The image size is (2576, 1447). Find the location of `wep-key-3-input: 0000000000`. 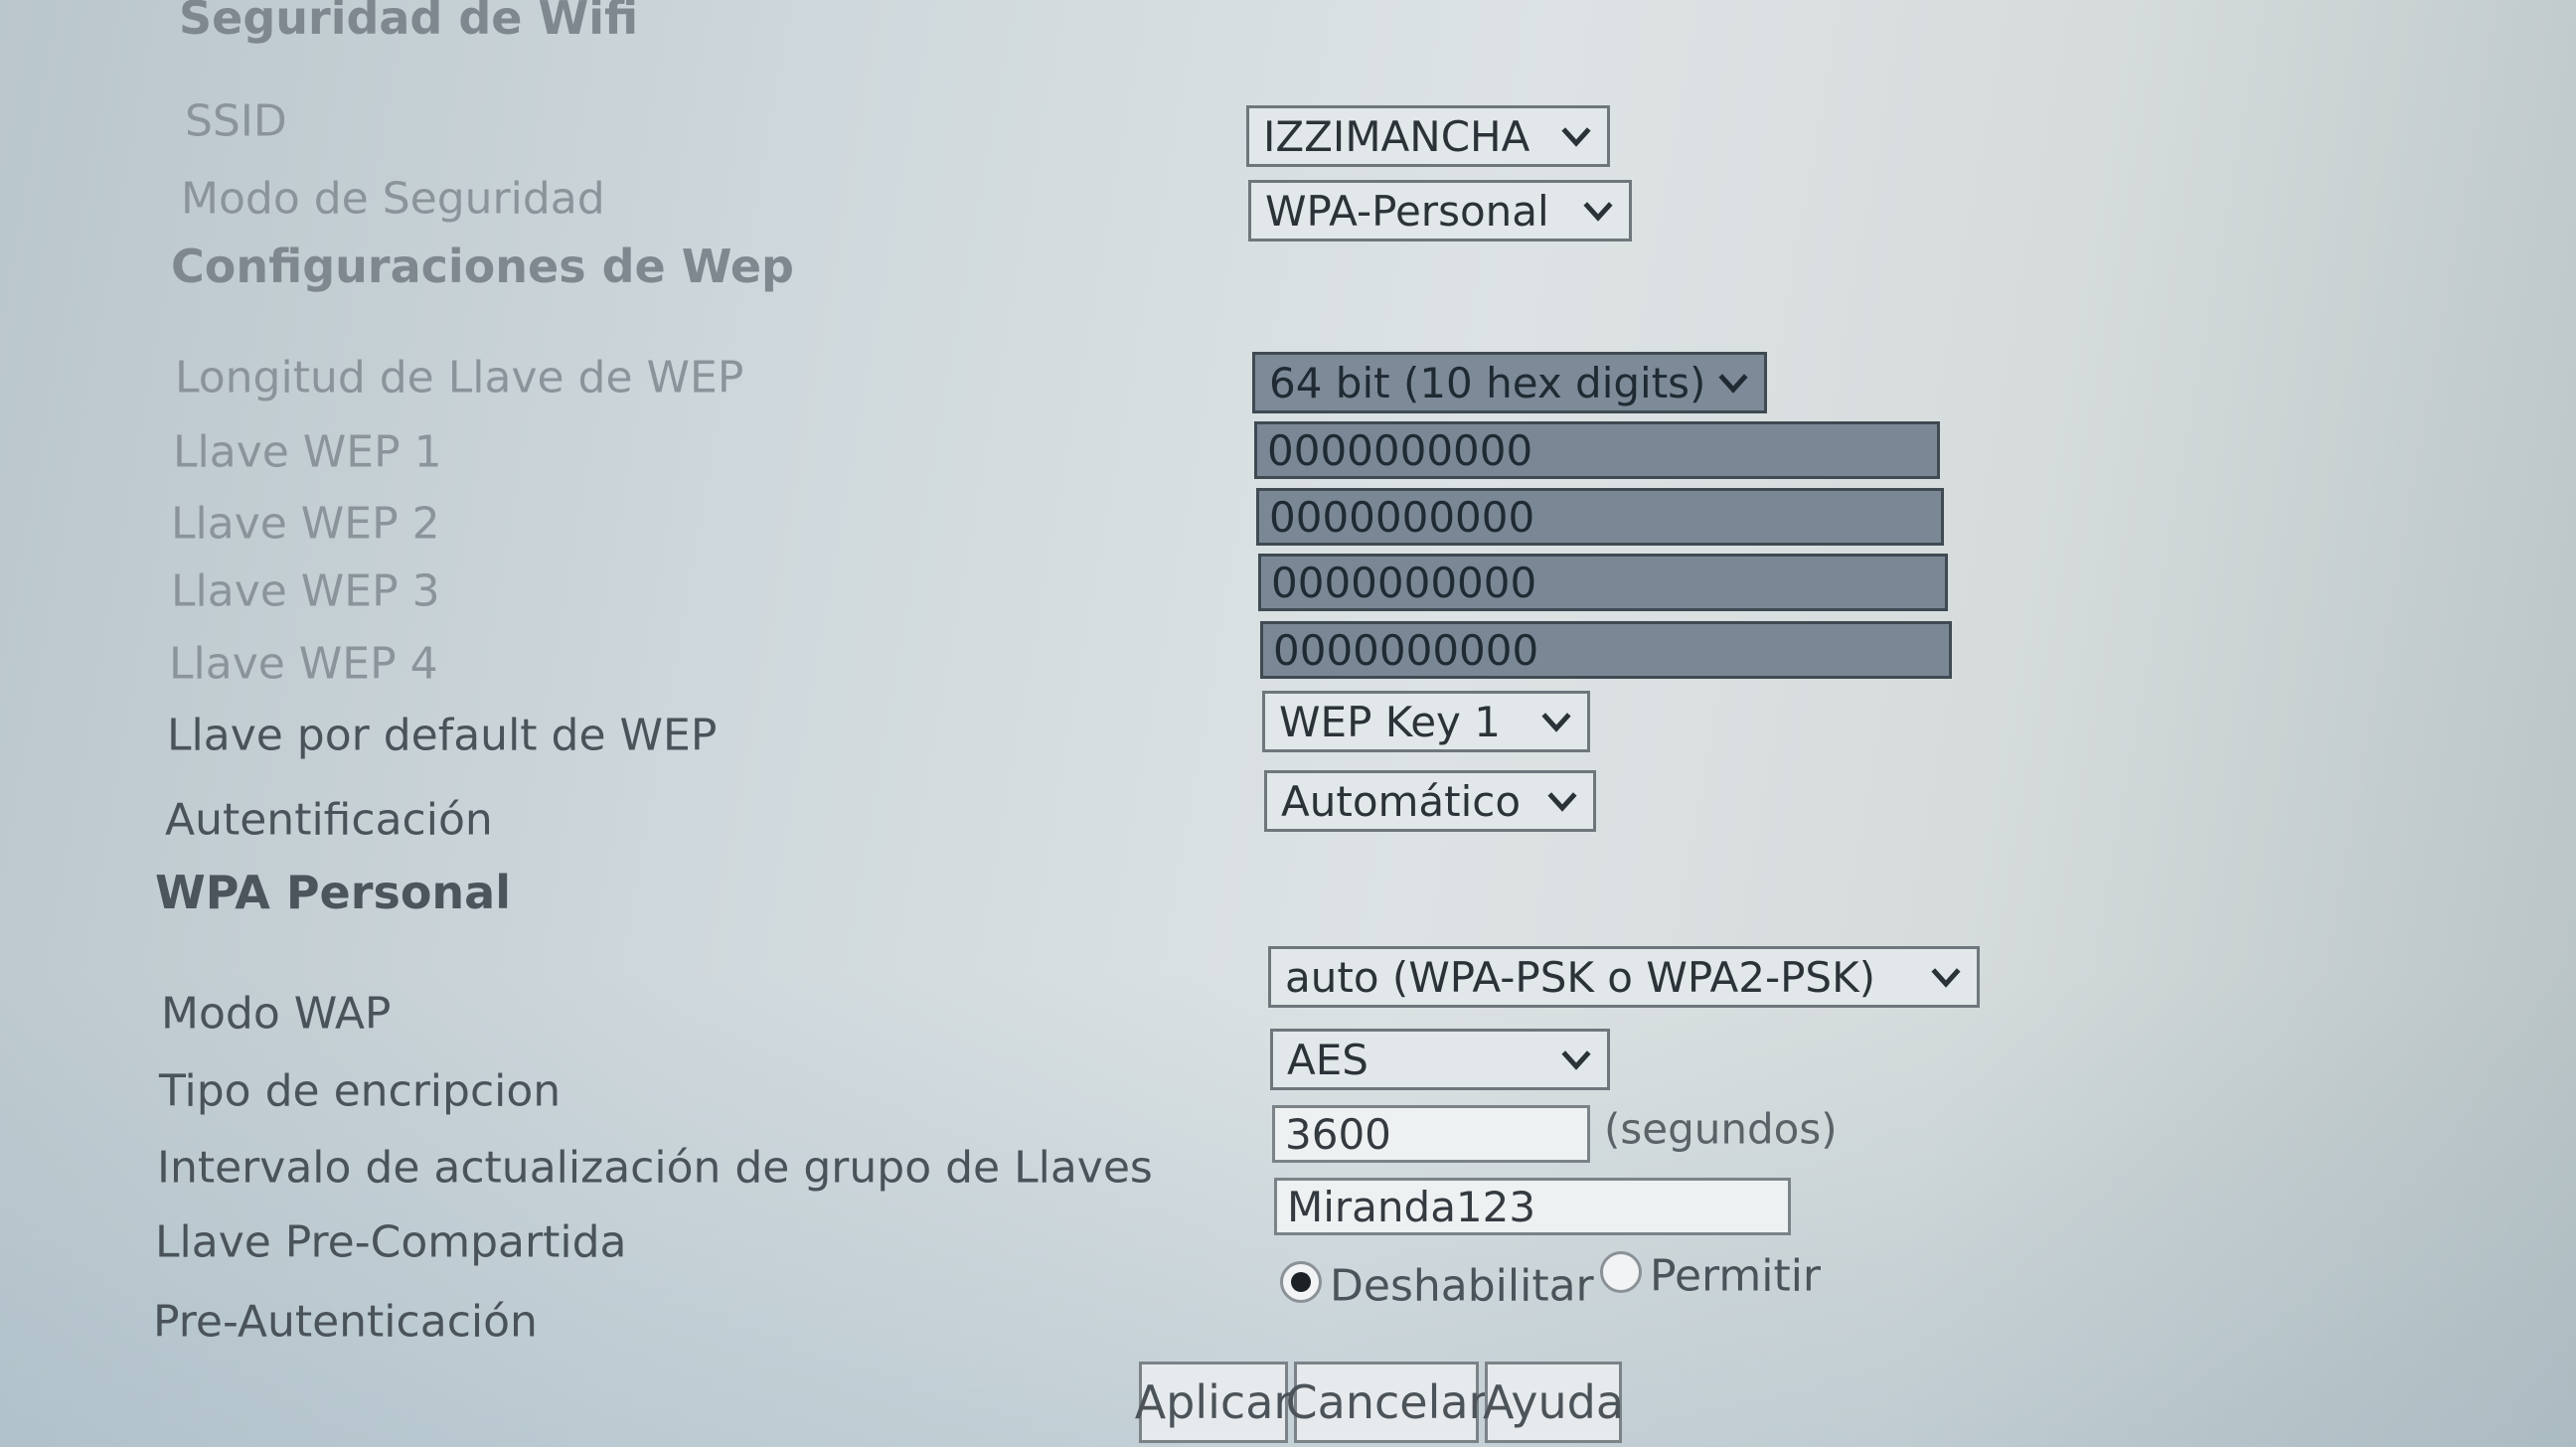

wep-key-3-input: 0000000000 is located at coordinates (1603, 582).